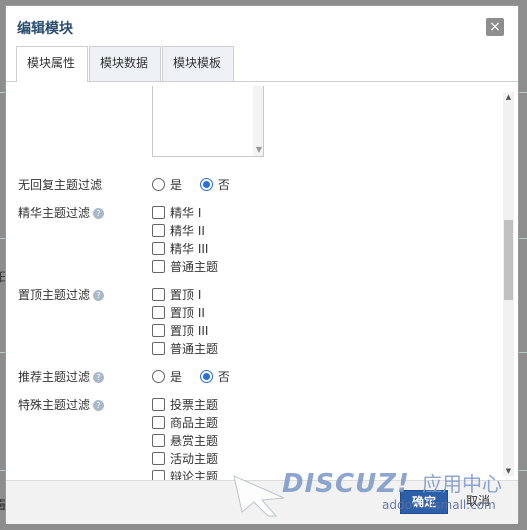  What do you see at coordinates (208, 121) in the screenshot?
I see `textarea-field: ▼` at bounding box center [208, 121].